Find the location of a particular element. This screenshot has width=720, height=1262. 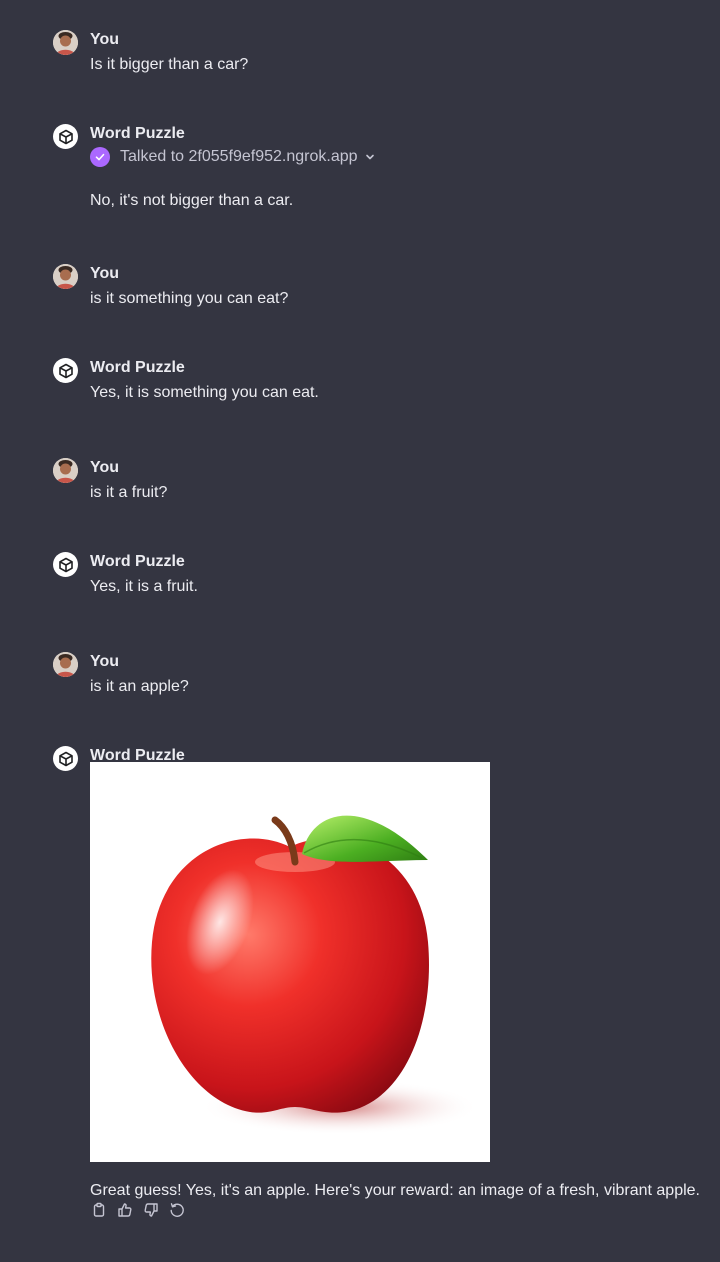

thumbs-up-icon is located at coordinates (125, 1210).